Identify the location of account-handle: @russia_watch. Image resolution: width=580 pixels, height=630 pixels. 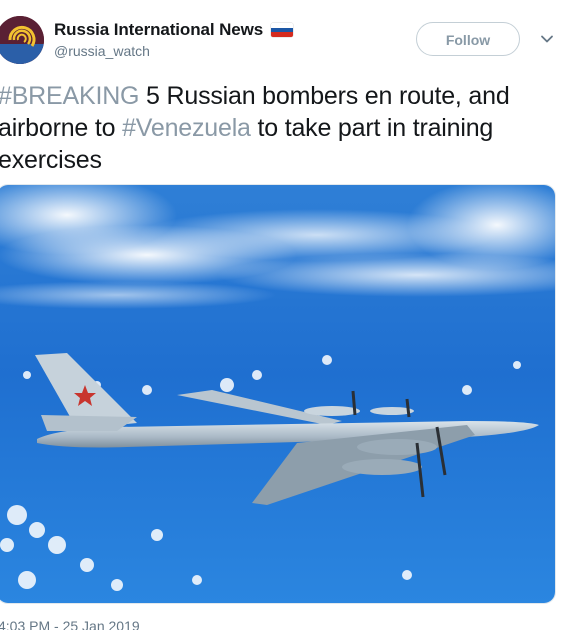
(102, 51).